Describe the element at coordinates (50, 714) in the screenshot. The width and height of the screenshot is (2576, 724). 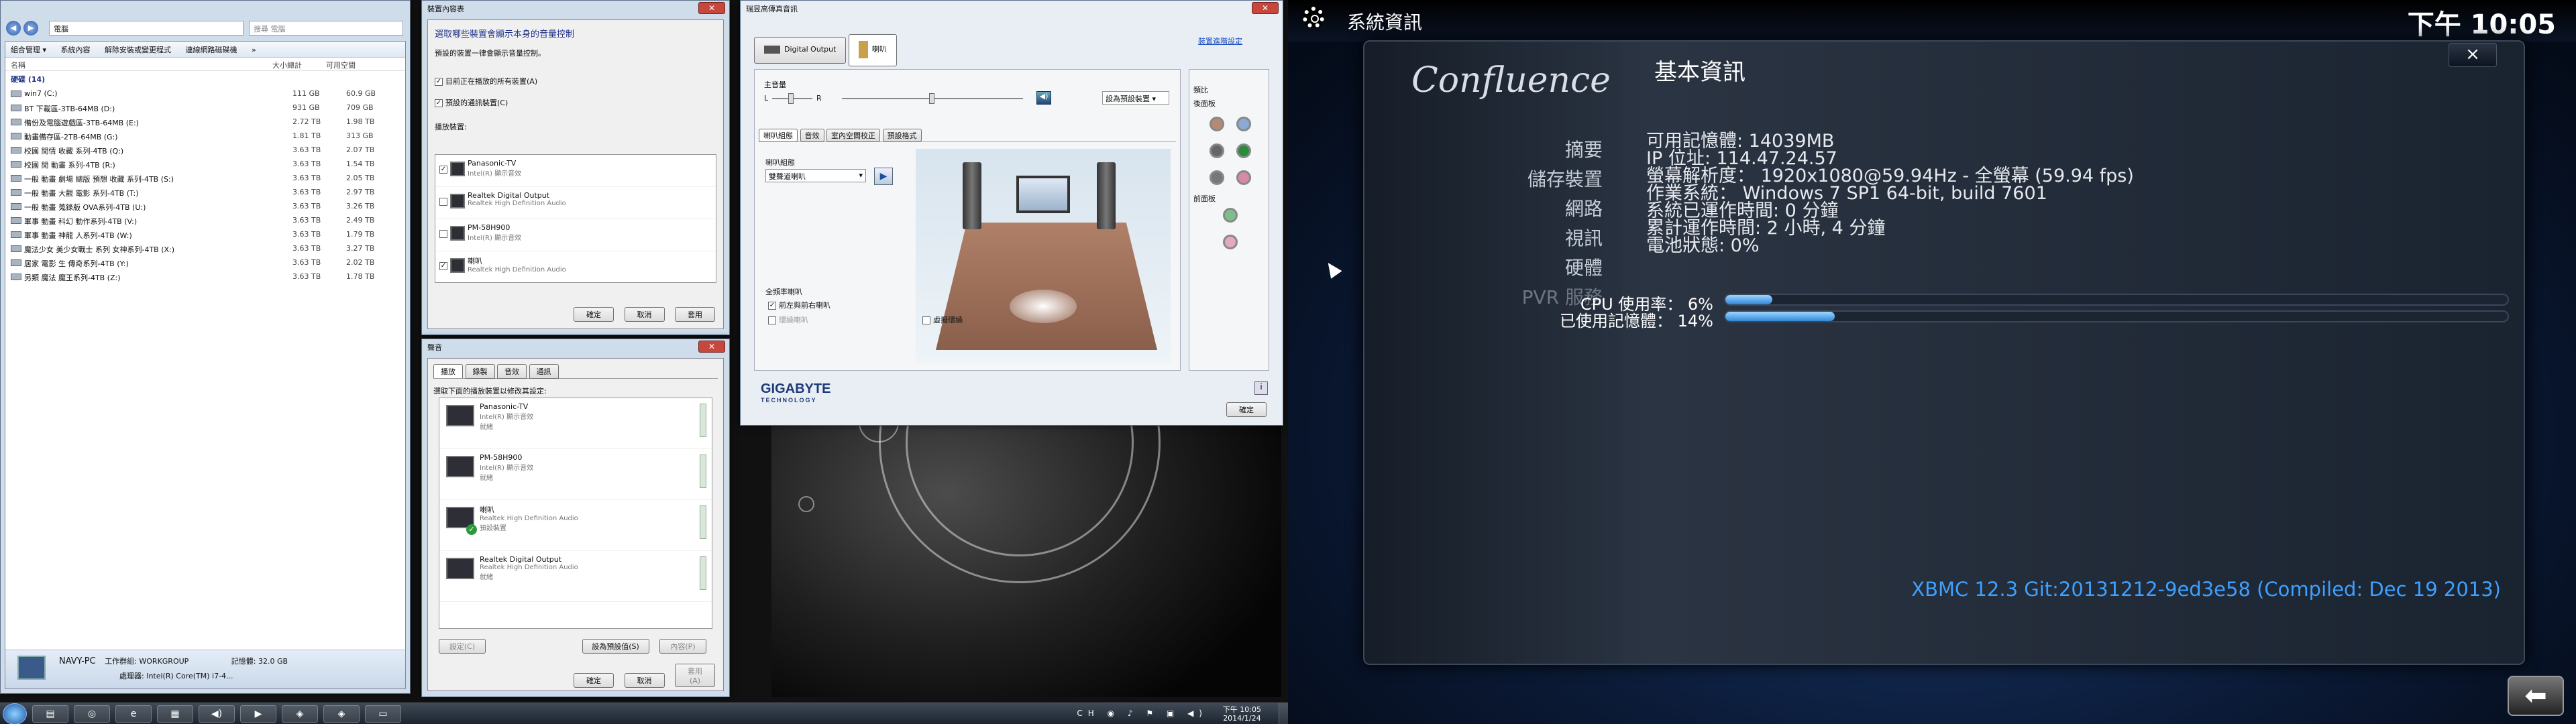
I see `explorer-icon: ▤` at that location.